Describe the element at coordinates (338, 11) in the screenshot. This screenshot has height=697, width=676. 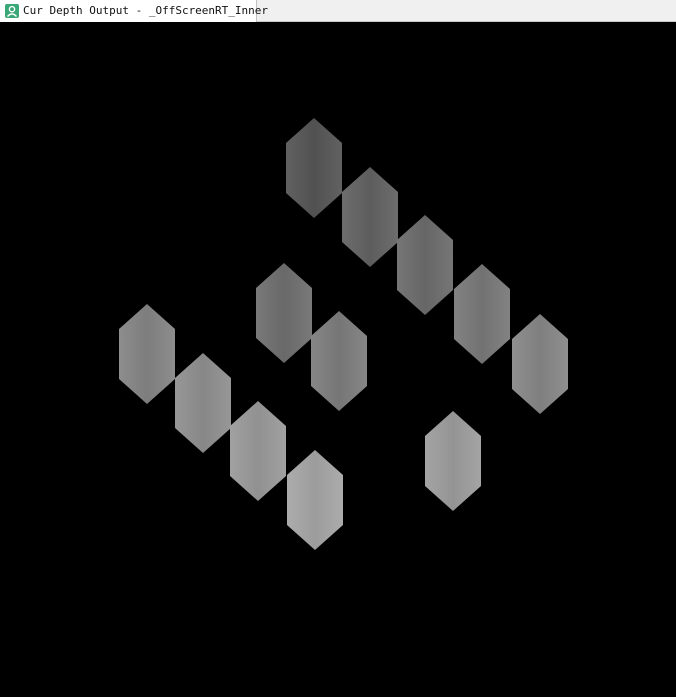
I see `title-bar: Cur Depth Output - _OffScreenRT_Inner` at that location.